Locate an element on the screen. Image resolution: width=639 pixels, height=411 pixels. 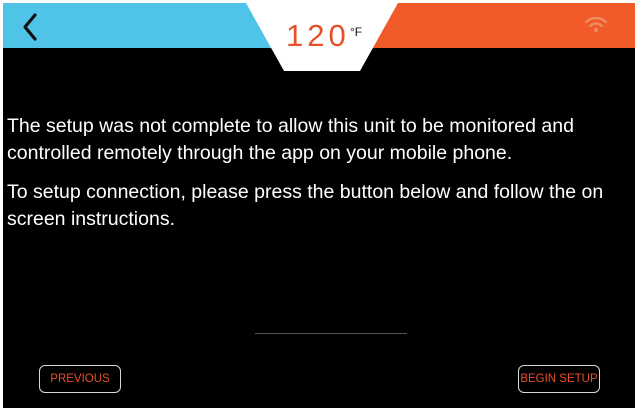
begin-setup-button: BEGIN SETUP is located at coordinates (559, 379).